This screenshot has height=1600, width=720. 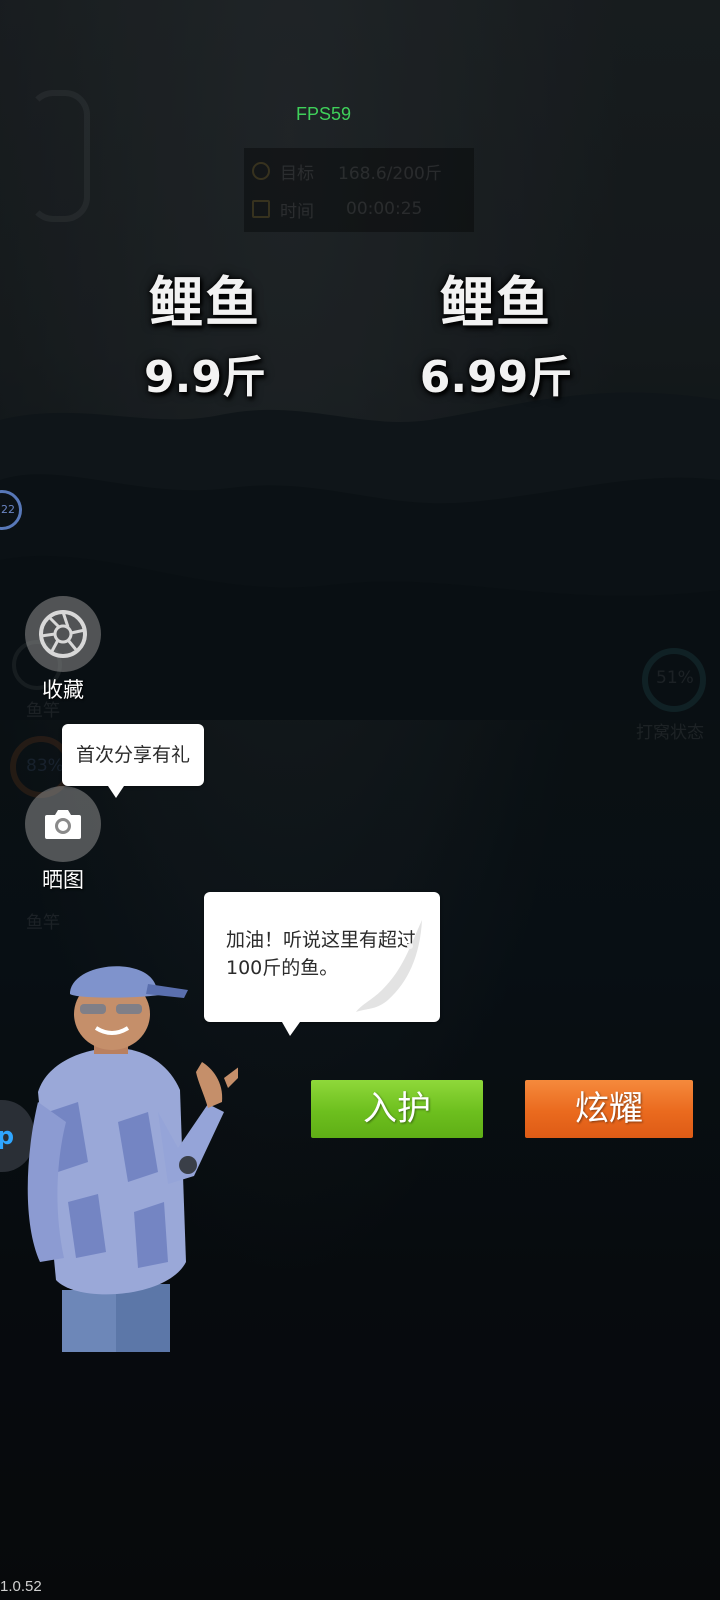 What do you see at coordinates (63, 690) in the screenshot?
I see `collect-label: 收藏` at bounding box center [63, 690].